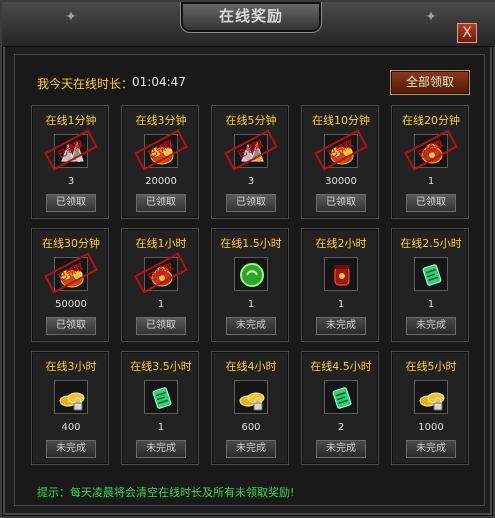  I want to click on reward-quantity: 1000, so click(431, 427).